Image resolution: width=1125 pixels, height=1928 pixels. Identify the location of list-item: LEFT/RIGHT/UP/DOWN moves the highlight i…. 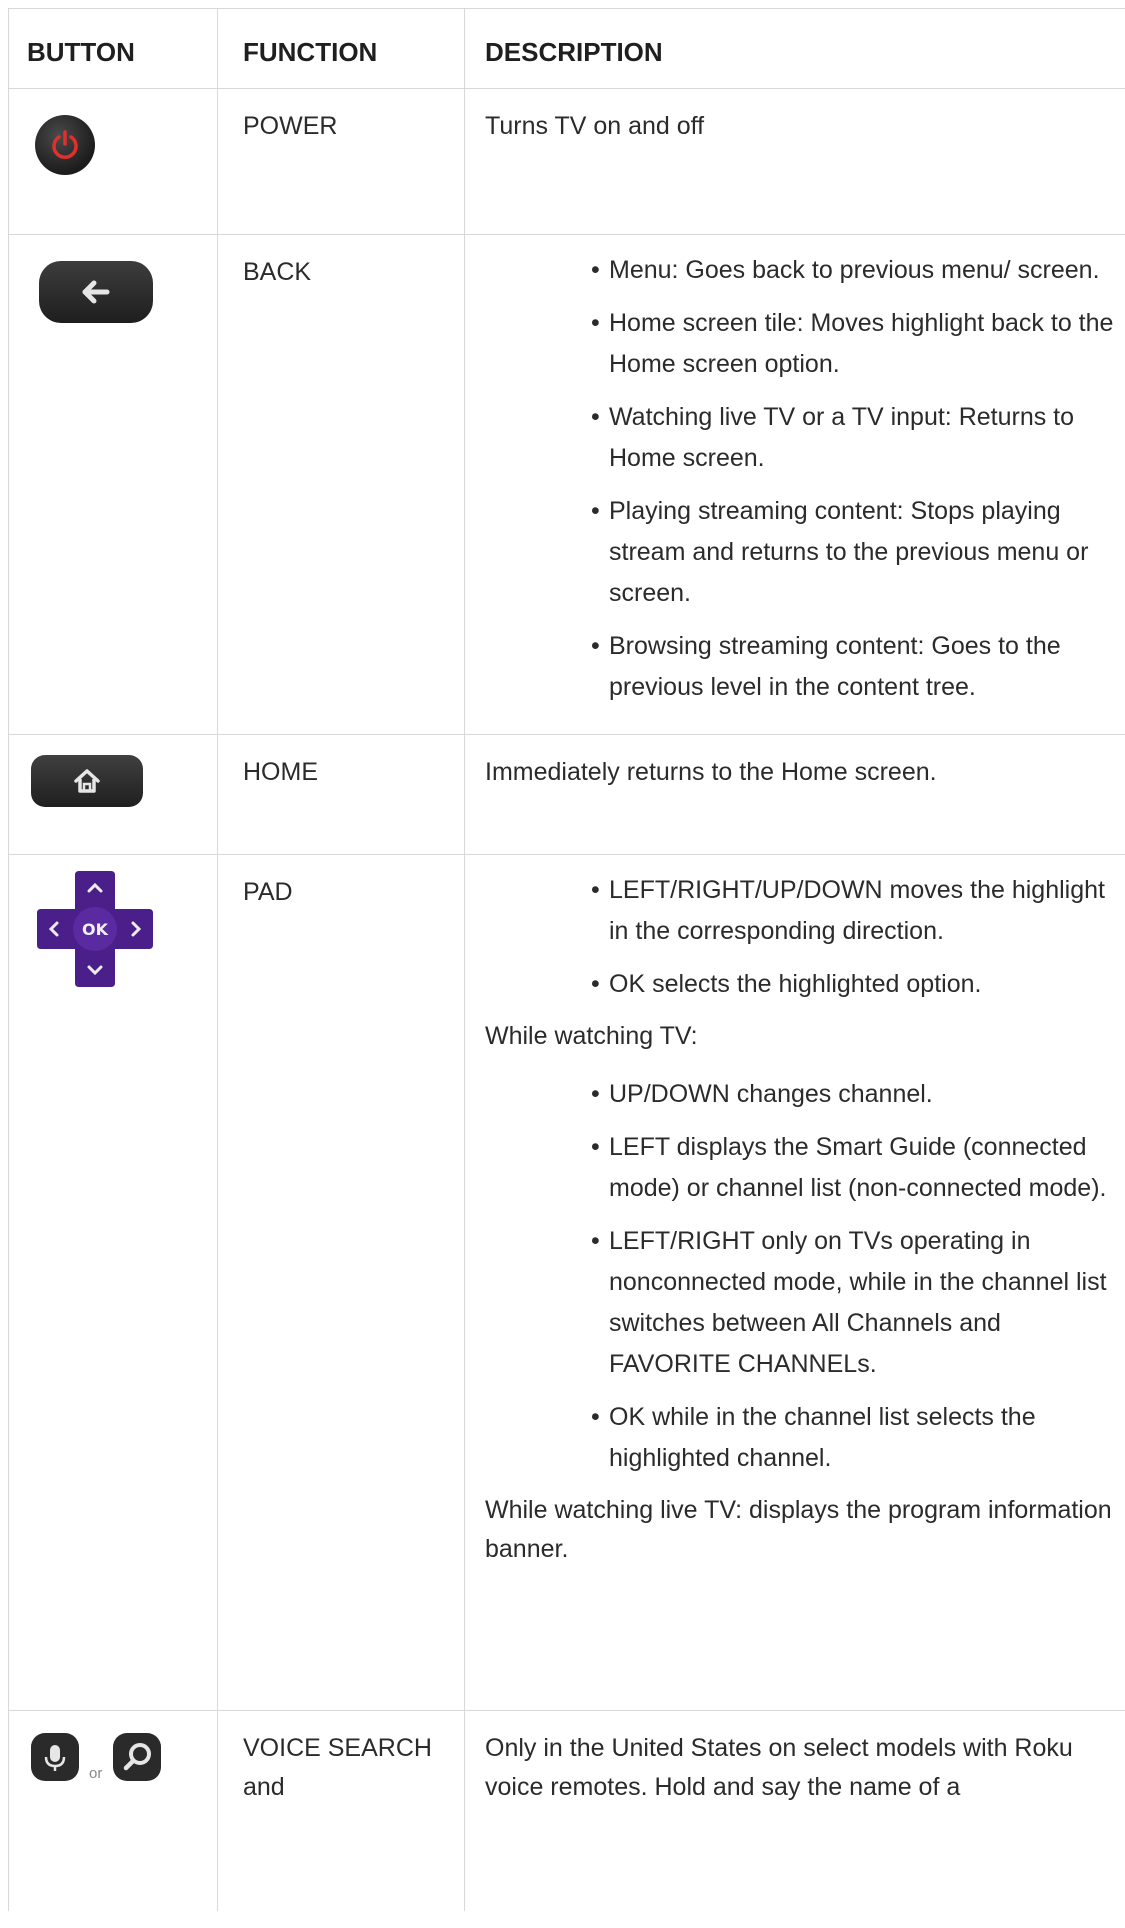
(854, 911).